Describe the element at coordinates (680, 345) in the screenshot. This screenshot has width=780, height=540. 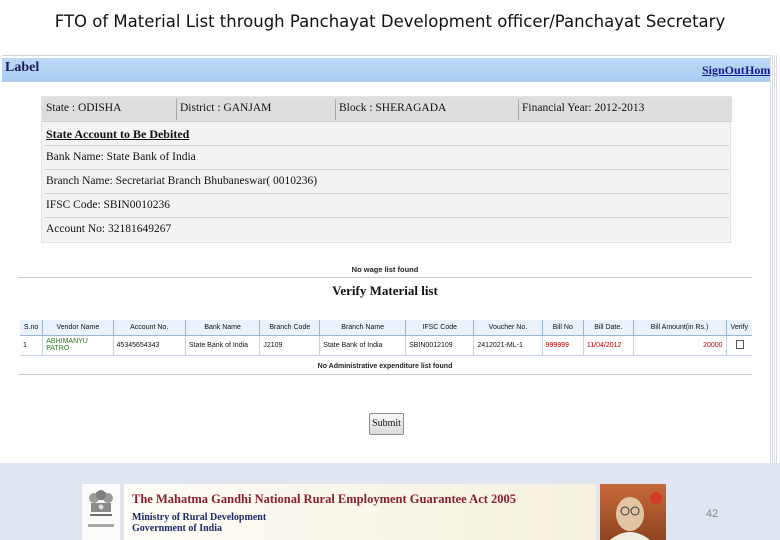
I see `cell-bill-amount: 20000` at that location.